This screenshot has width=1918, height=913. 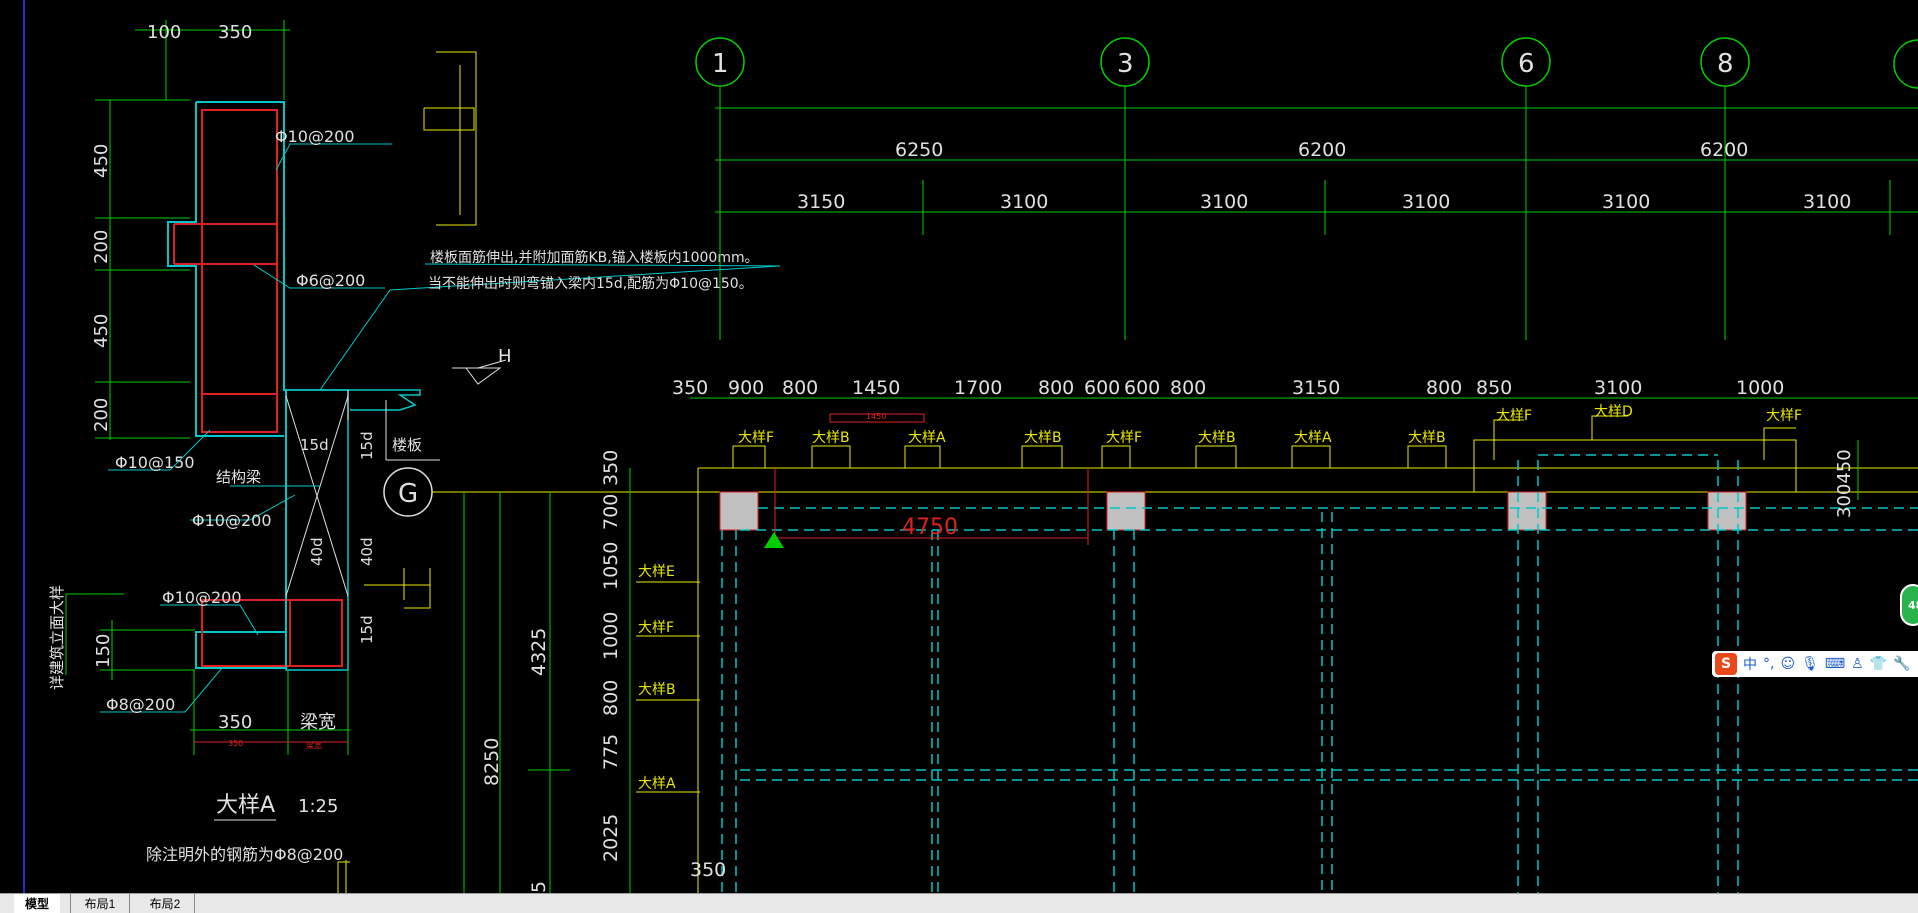 What do you see at coordinates (235, 32) in the screenshot?
I see `dim-350-top: 350` at bounding box center [235, 32].